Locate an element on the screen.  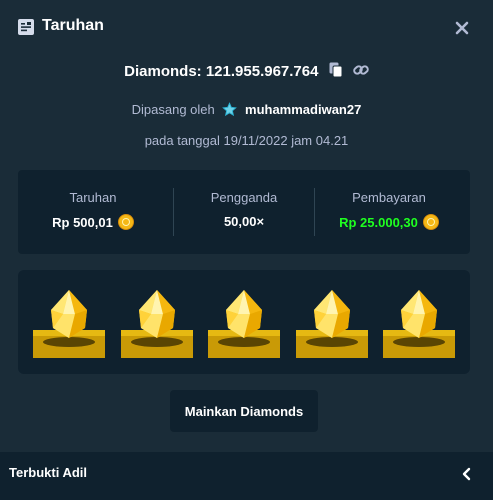
play-diamonds-button: Mainkan Diamonds is located at coordinates (244, 411).